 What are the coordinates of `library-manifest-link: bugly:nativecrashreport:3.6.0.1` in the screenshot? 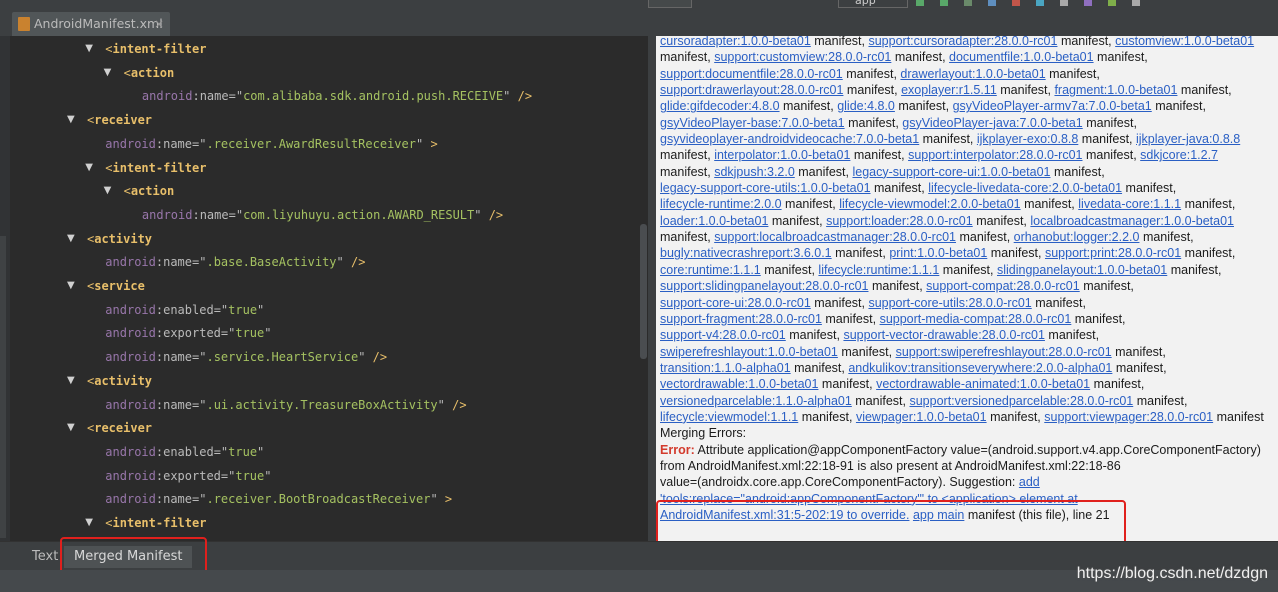 It's located at (746, 253).